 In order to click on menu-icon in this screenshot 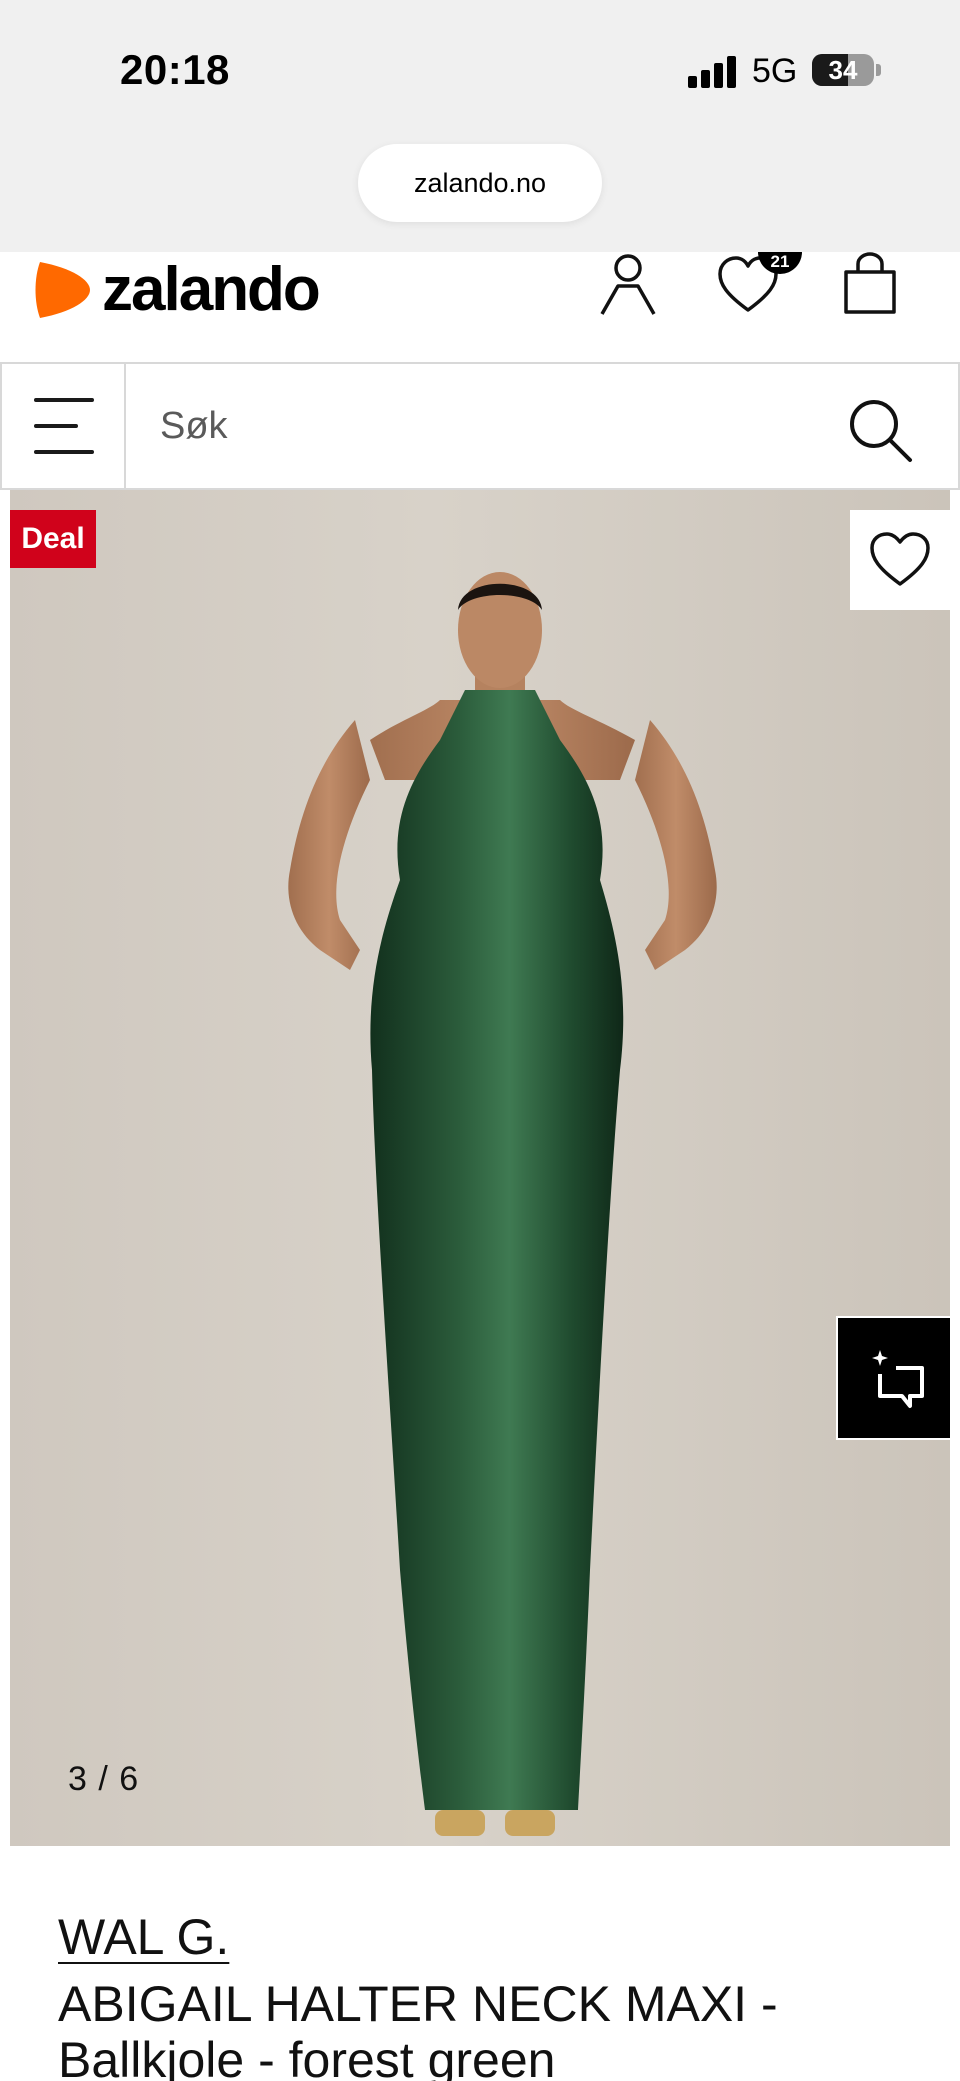, I will do `click(64, 400)`.